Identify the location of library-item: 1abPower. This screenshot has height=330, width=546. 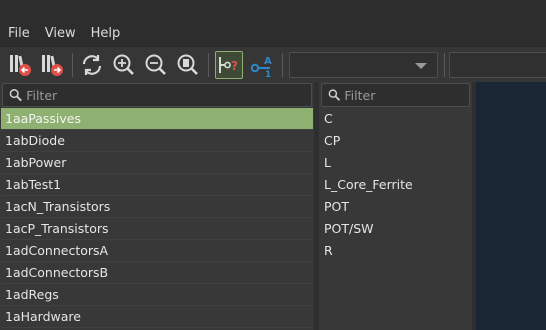
(157, 163).